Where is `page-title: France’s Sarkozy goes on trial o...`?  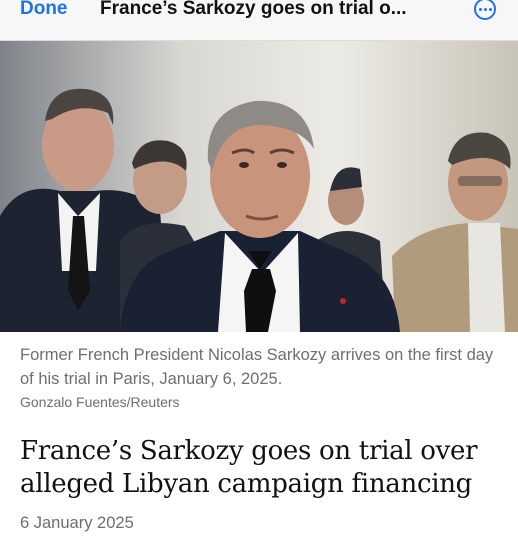
page-title: France’s Sarkozy goes on trial o... is located at coordinates (253, 9).